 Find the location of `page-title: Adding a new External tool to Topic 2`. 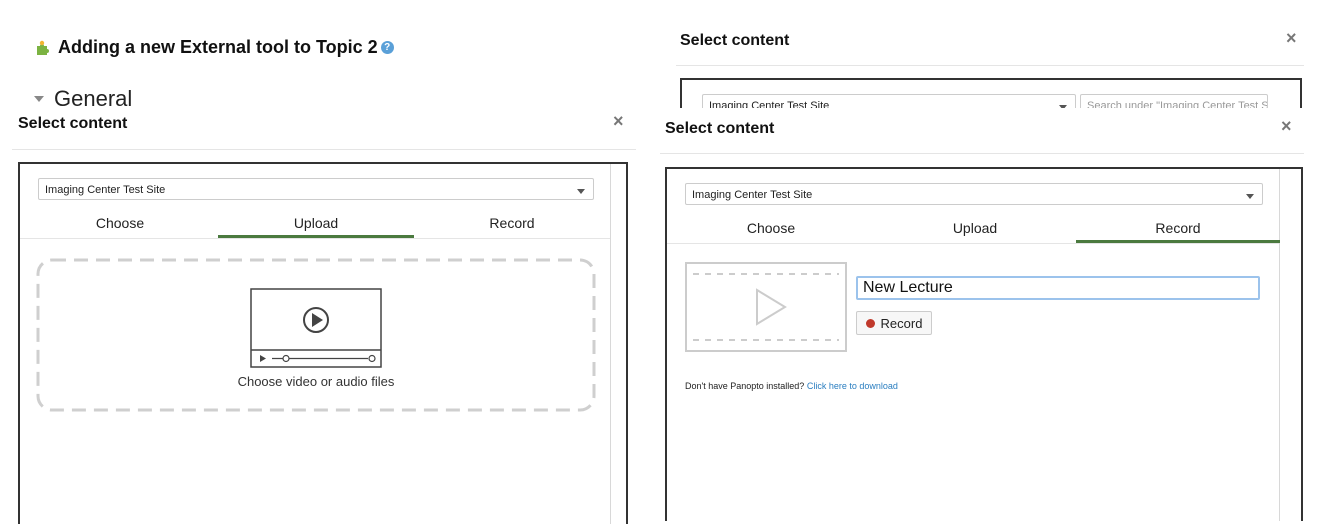

page-title: Adding a new External tool to Topic 2 is located at coordinates (218, 46).